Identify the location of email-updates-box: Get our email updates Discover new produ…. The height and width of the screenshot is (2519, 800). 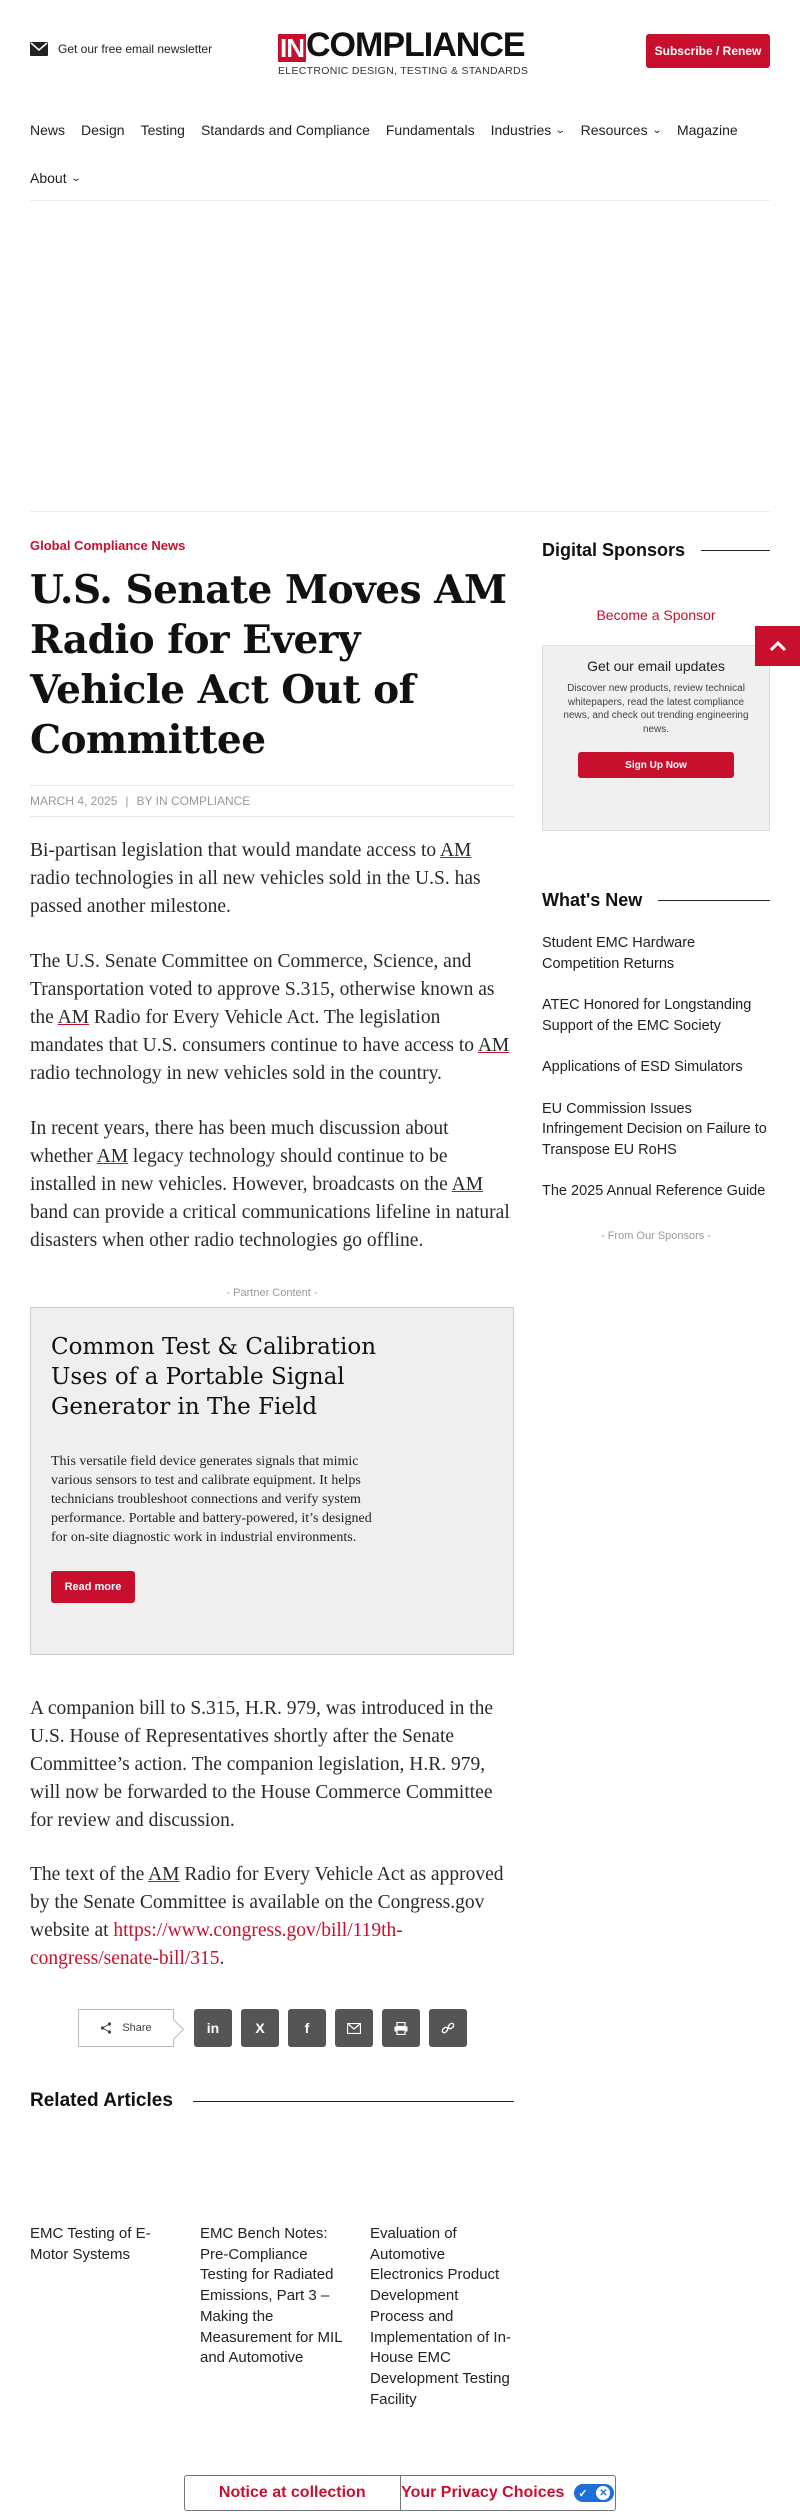
(656, 738).